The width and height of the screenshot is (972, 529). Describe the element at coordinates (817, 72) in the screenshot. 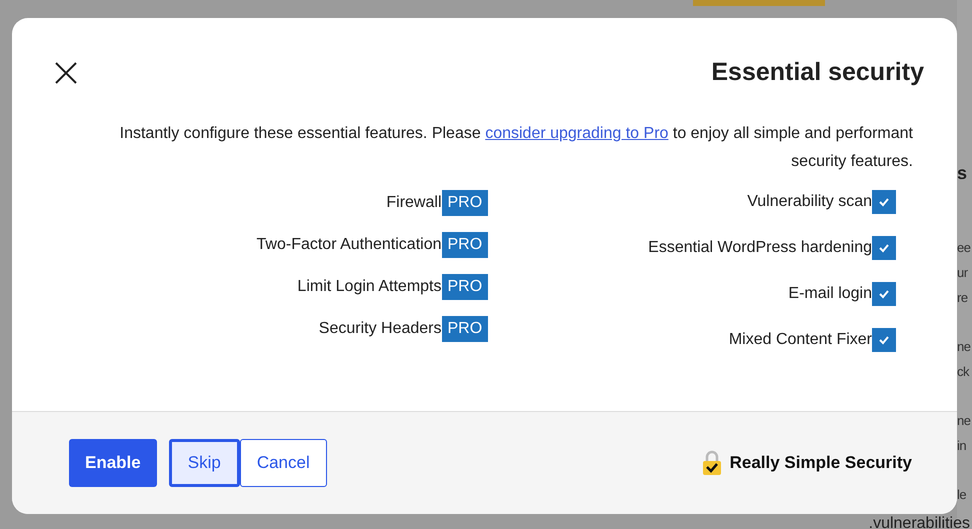

I see `dialog-title: Essential security` at that location.